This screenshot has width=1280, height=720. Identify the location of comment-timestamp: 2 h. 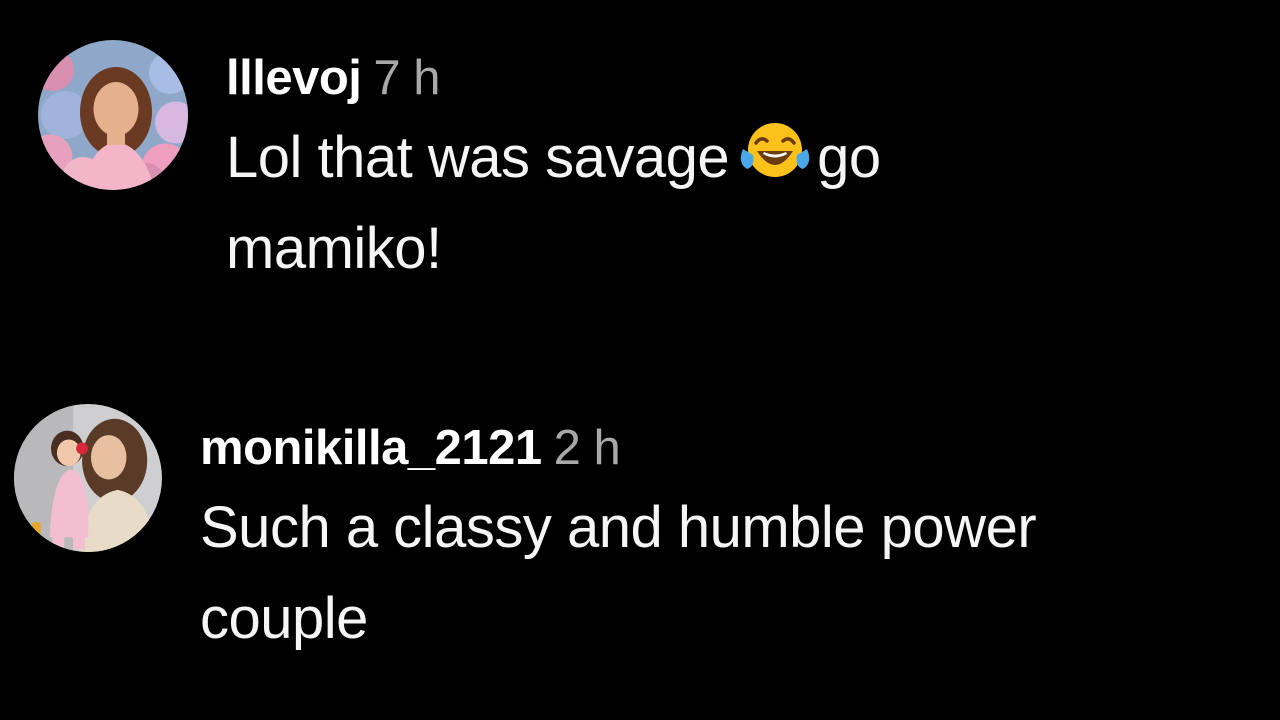
(587, 448).